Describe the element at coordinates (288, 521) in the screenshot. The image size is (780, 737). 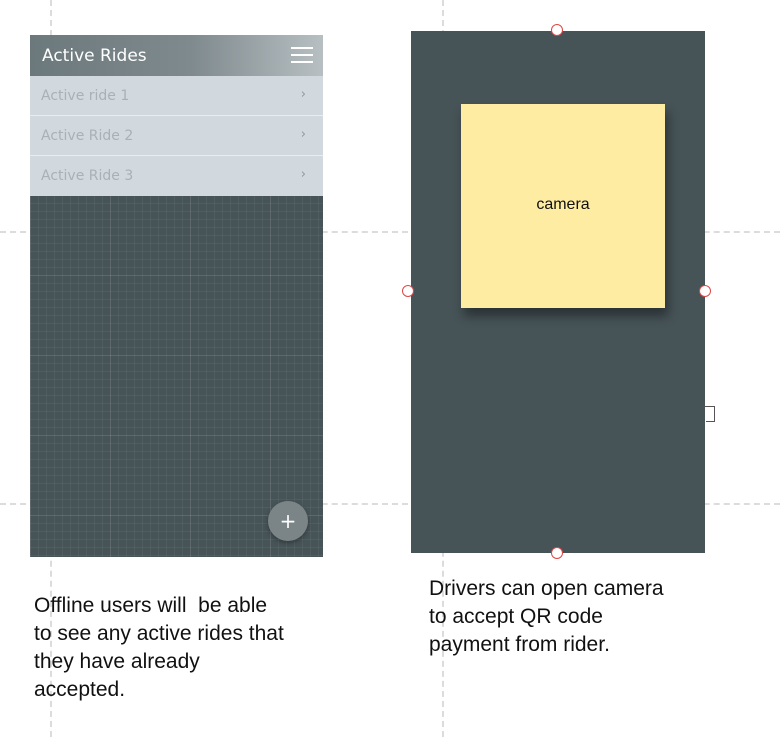
I see `add-button: +` at that location.